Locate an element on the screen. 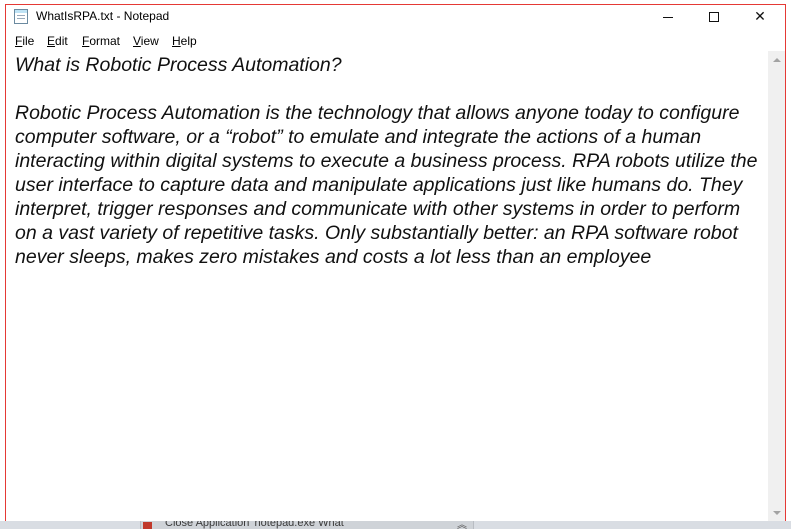 Image resolution: width=791 pixels, height=529 pixels. maximize-icon is located at coordinates (714, 17).